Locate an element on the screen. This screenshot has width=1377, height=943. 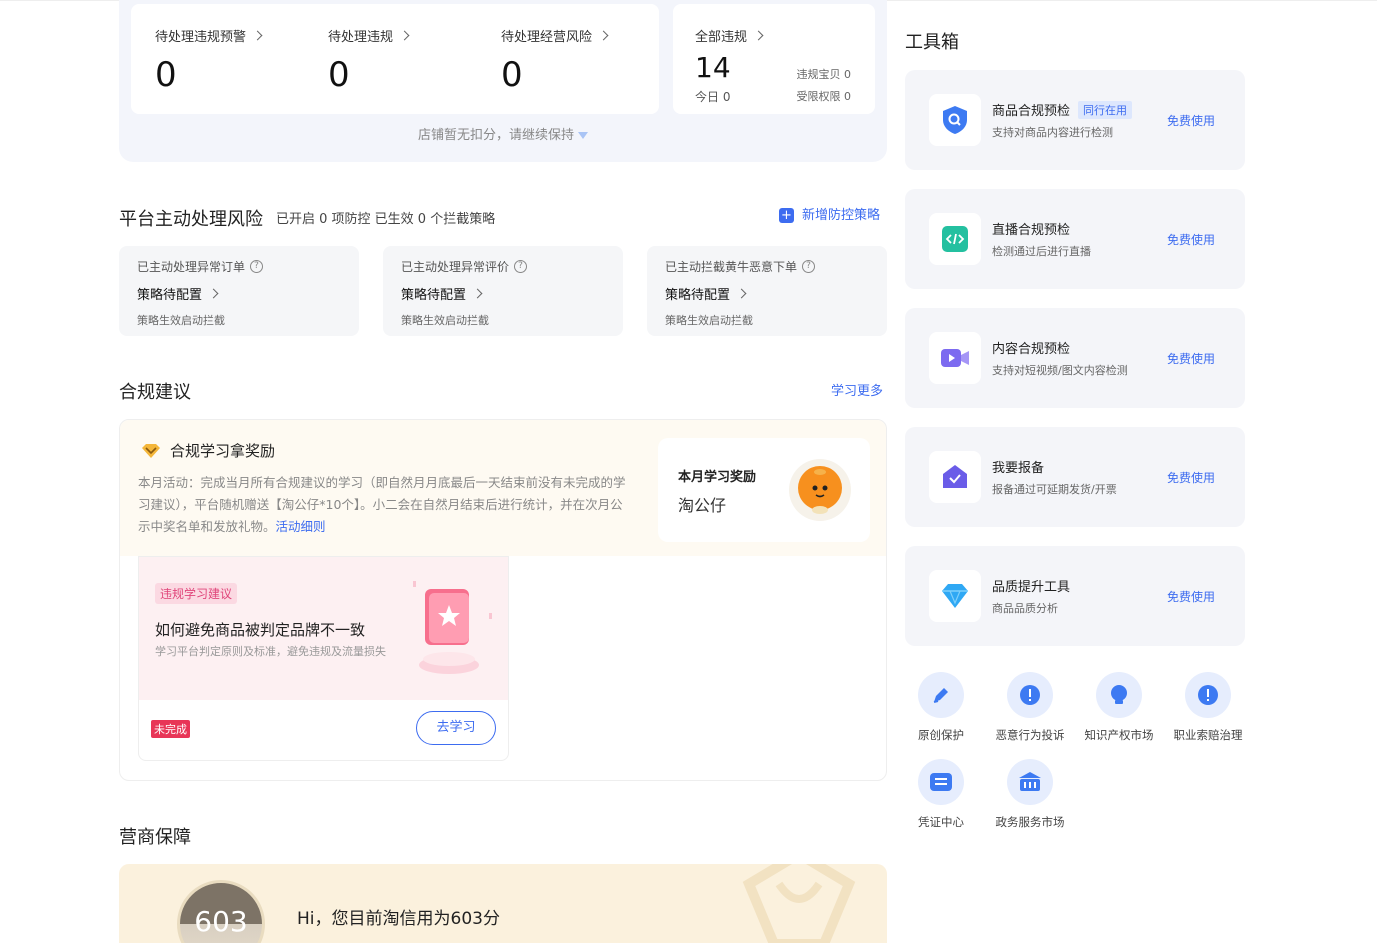
tool-product-precheck: 商品合规预检 同行在用 支持对商品内容进行检测 免费使用 is located at coordinates (1075, 120).